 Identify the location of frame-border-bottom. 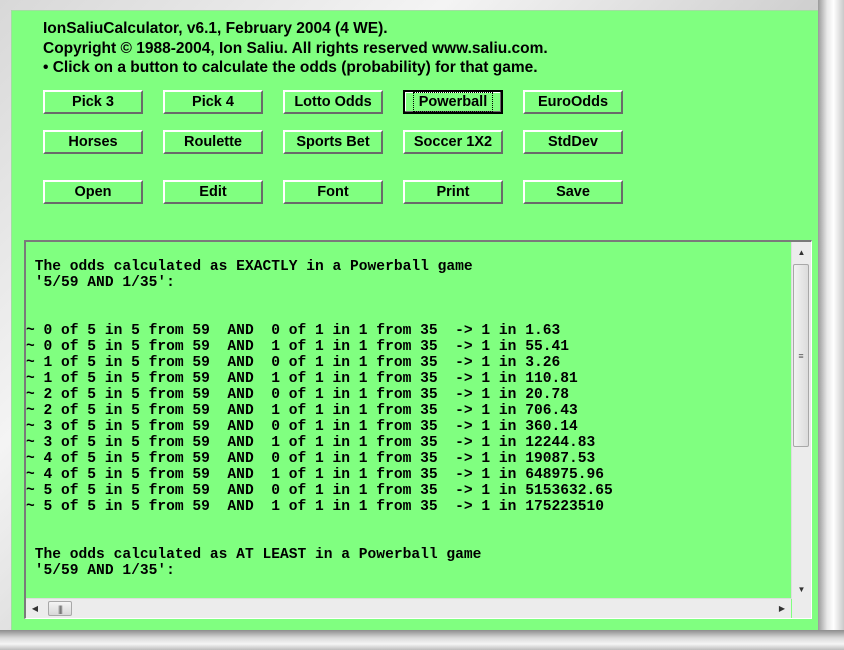
(422, 640).